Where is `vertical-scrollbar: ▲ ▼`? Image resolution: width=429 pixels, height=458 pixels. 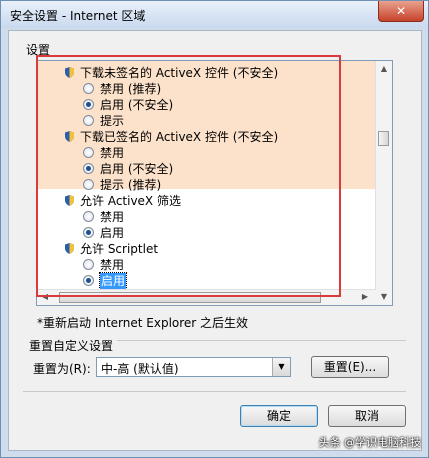
vertical-scrollbar: ▲ ▼ is located at coordinates (383, 183).